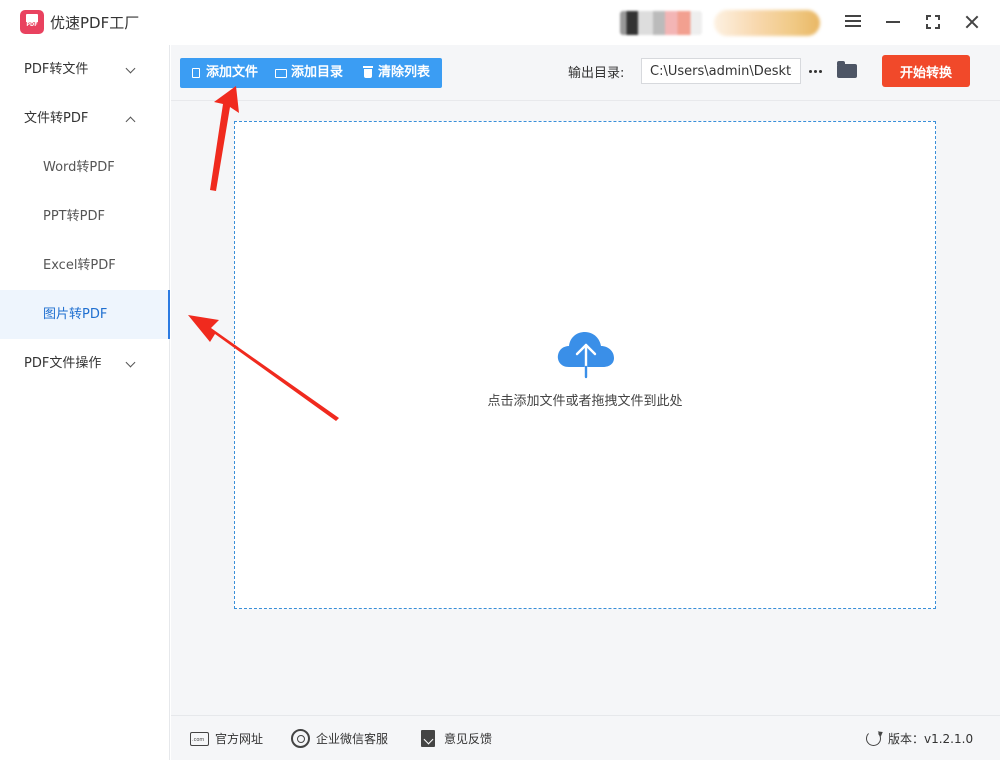  I want to click on cloud-upload-icon, so click(585, 355).